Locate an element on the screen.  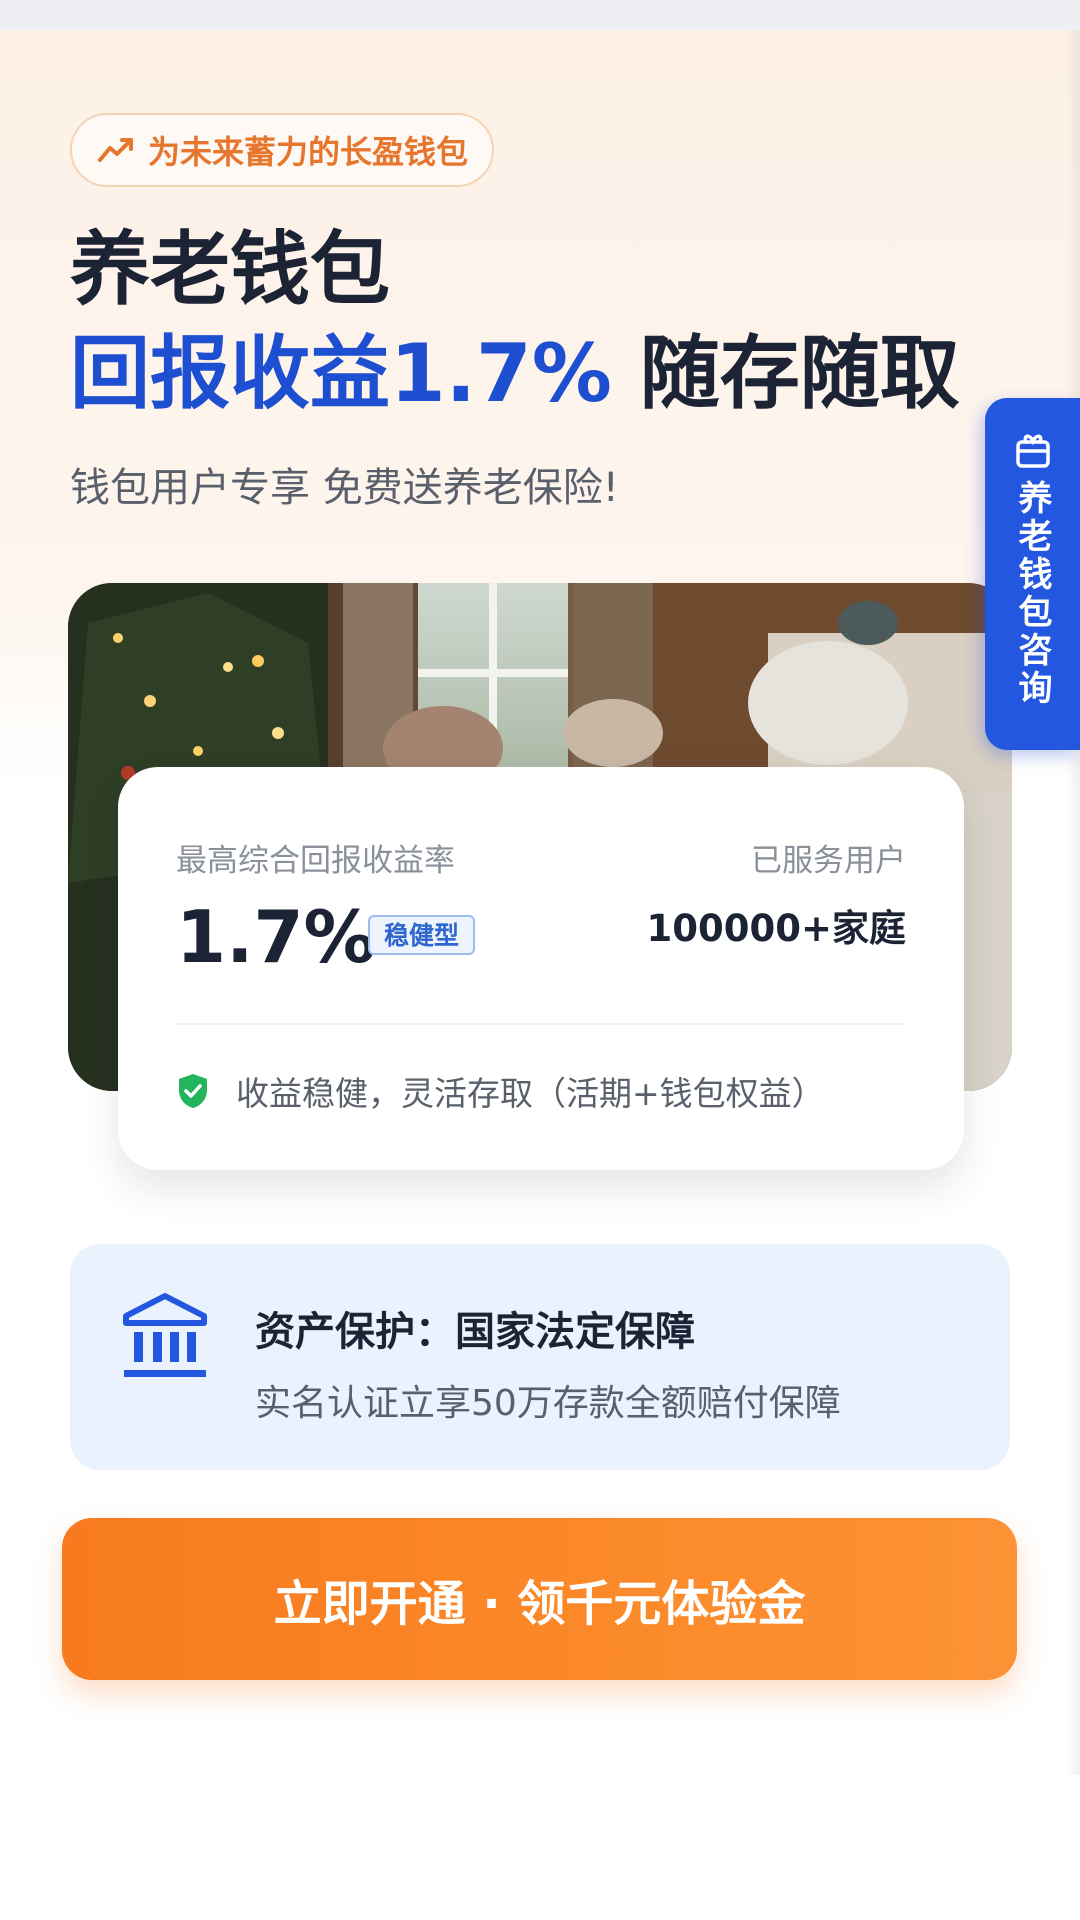
bank-icon is located at coordinates (165, 1335).